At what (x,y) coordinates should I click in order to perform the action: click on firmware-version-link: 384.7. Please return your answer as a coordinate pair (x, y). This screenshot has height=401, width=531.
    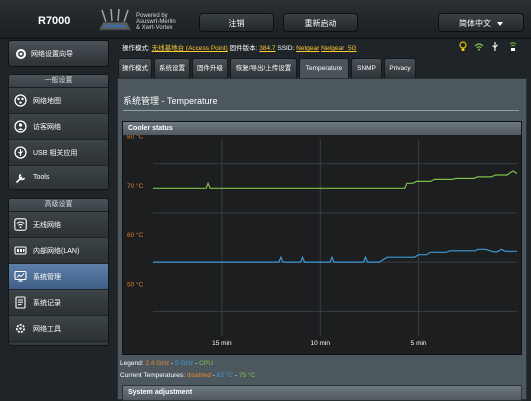
    Looking at the image, I should click on (267, 48).